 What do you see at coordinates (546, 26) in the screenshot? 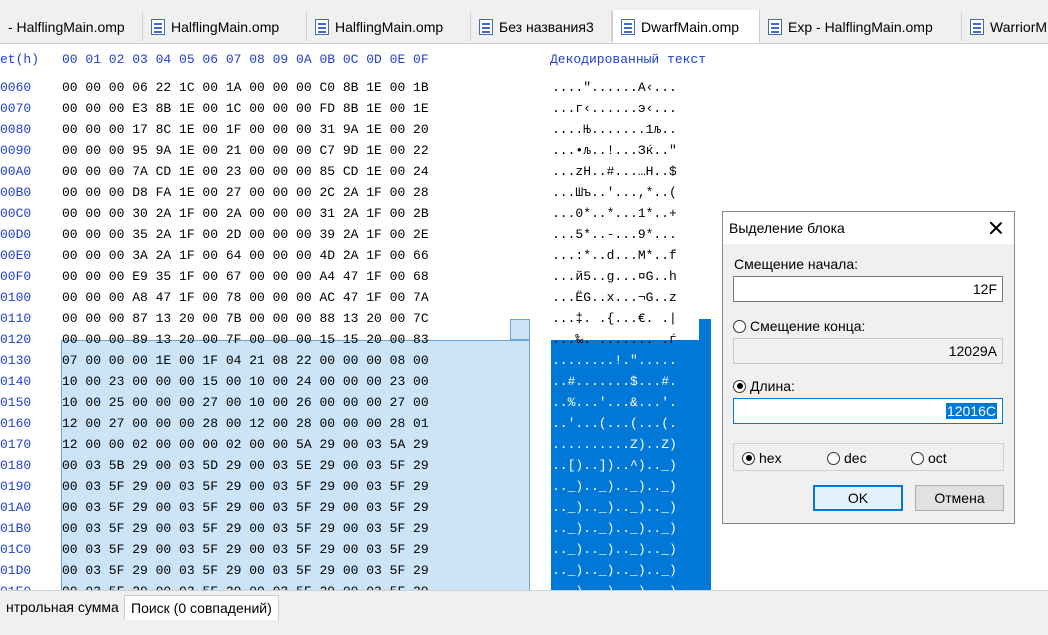
I see `tab-label: Без названия3` at bounding box center [546, 26].